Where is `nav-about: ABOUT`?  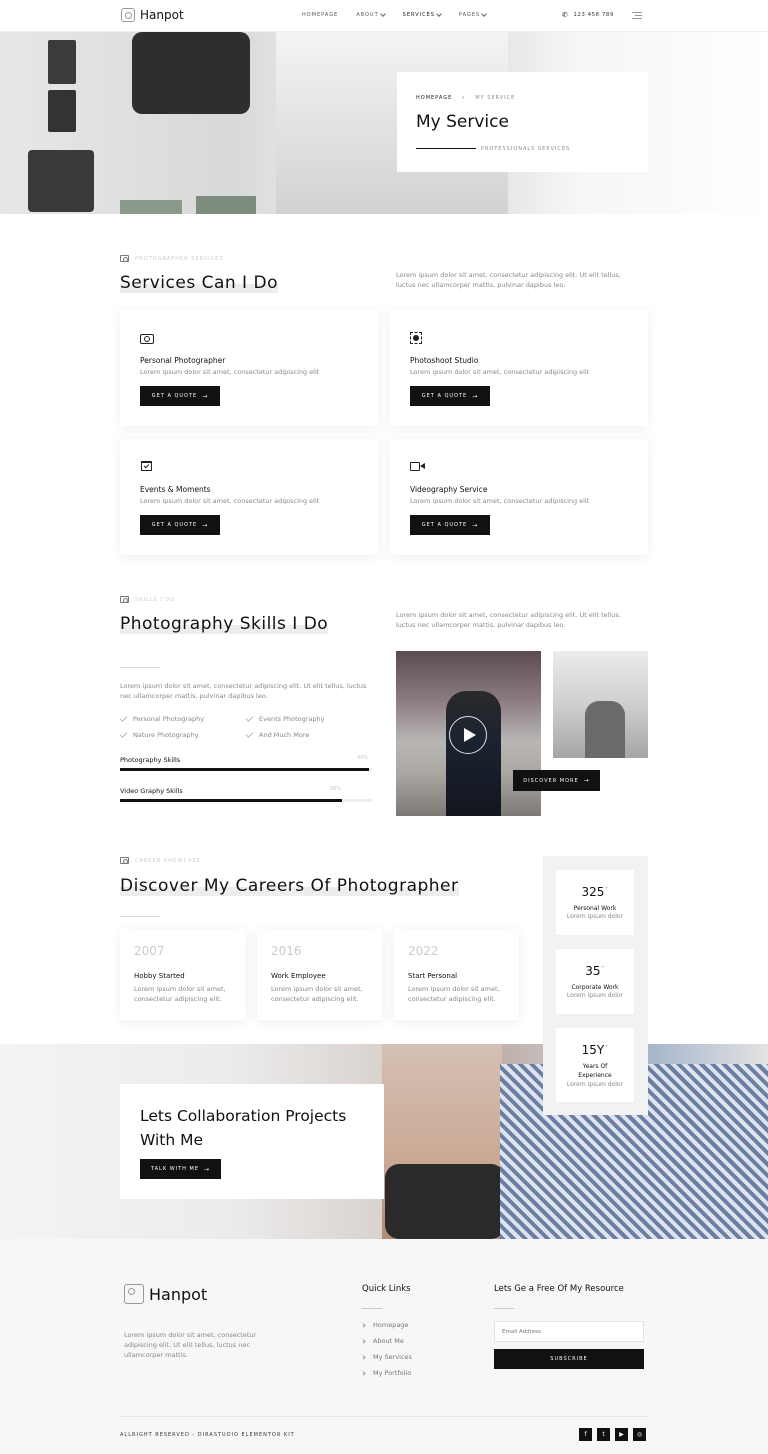
nav-about: ABOUT is located at coordinates (371, 14).